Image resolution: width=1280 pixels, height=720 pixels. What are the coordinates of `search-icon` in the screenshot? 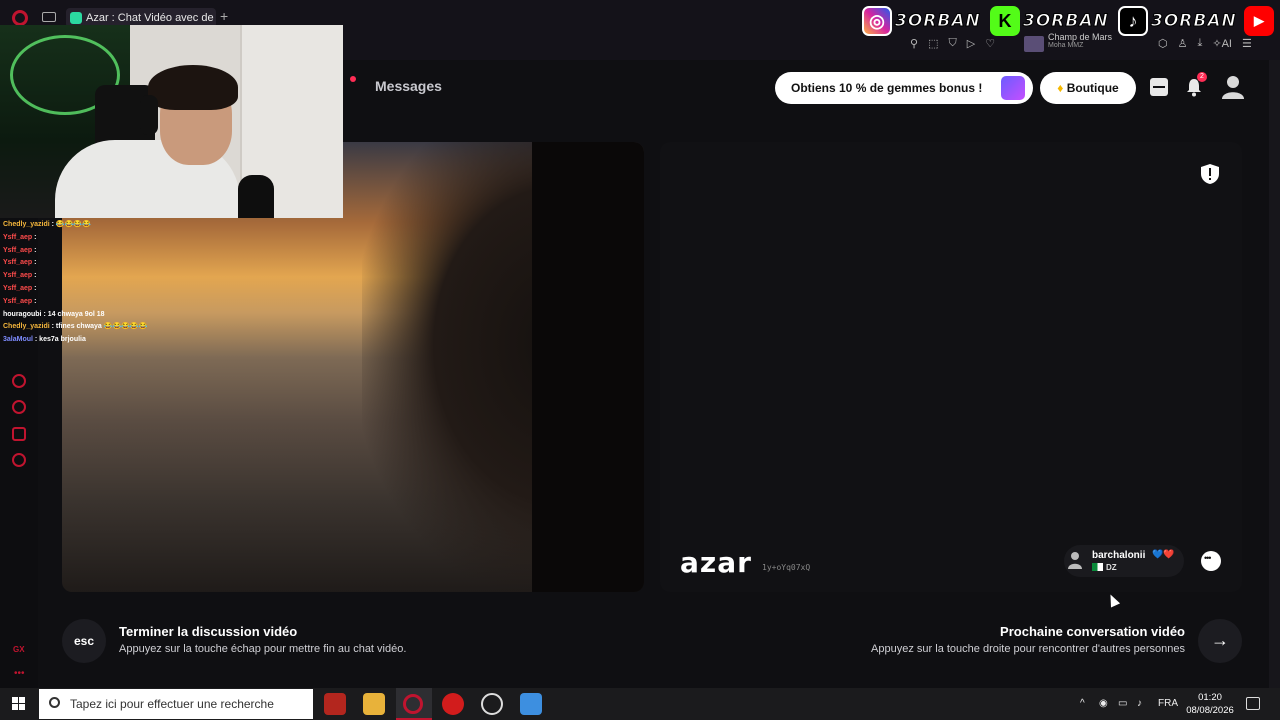 It's located at (54, 702).